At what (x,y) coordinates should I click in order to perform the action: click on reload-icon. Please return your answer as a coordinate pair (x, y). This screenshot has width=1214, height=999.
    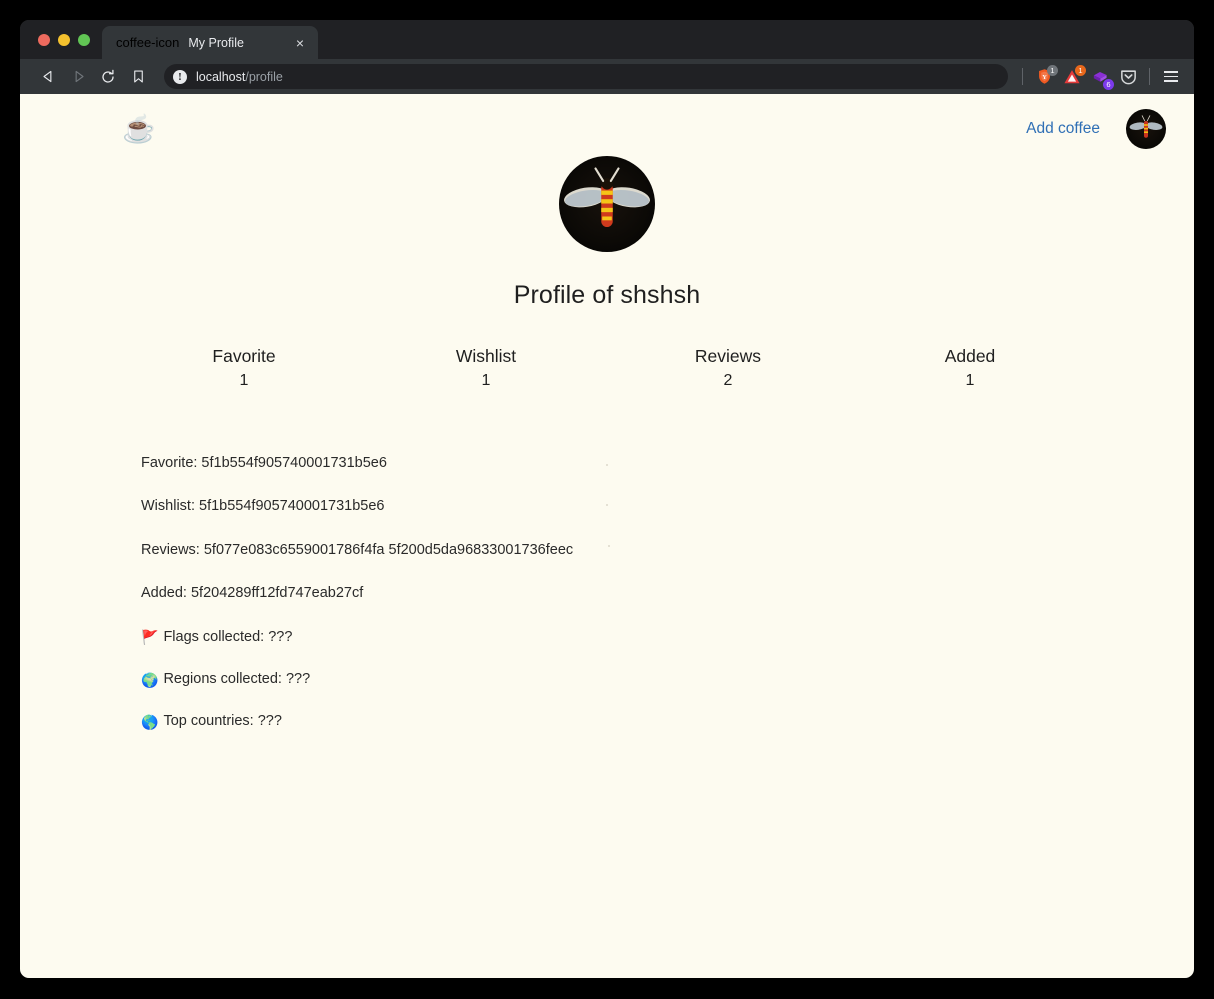
    Looking at the image, I should click on (108, 77).